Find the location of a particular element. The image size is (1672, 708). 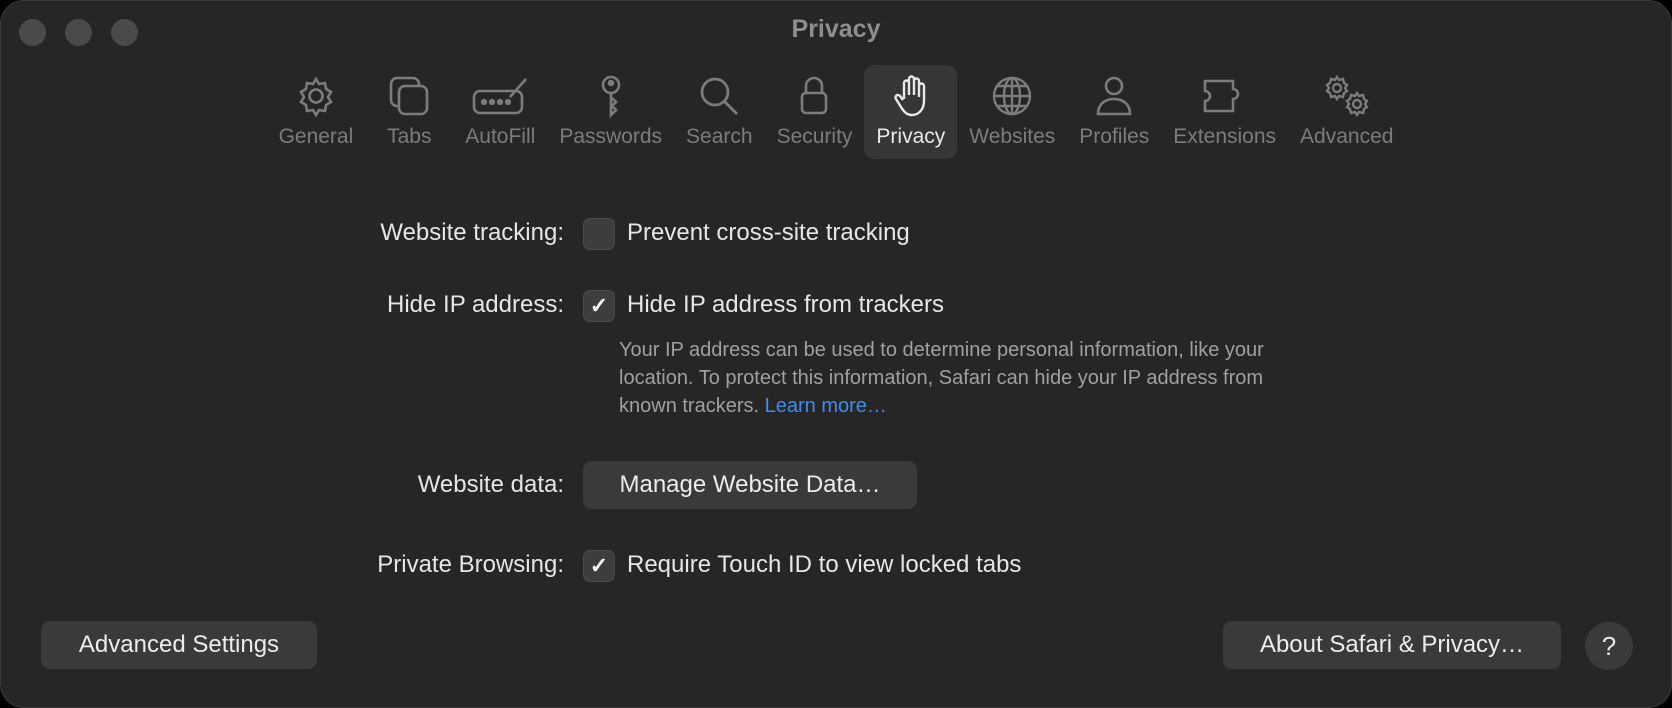

tab-extensions-label: Extensions is located at coordinates (1225, 136).